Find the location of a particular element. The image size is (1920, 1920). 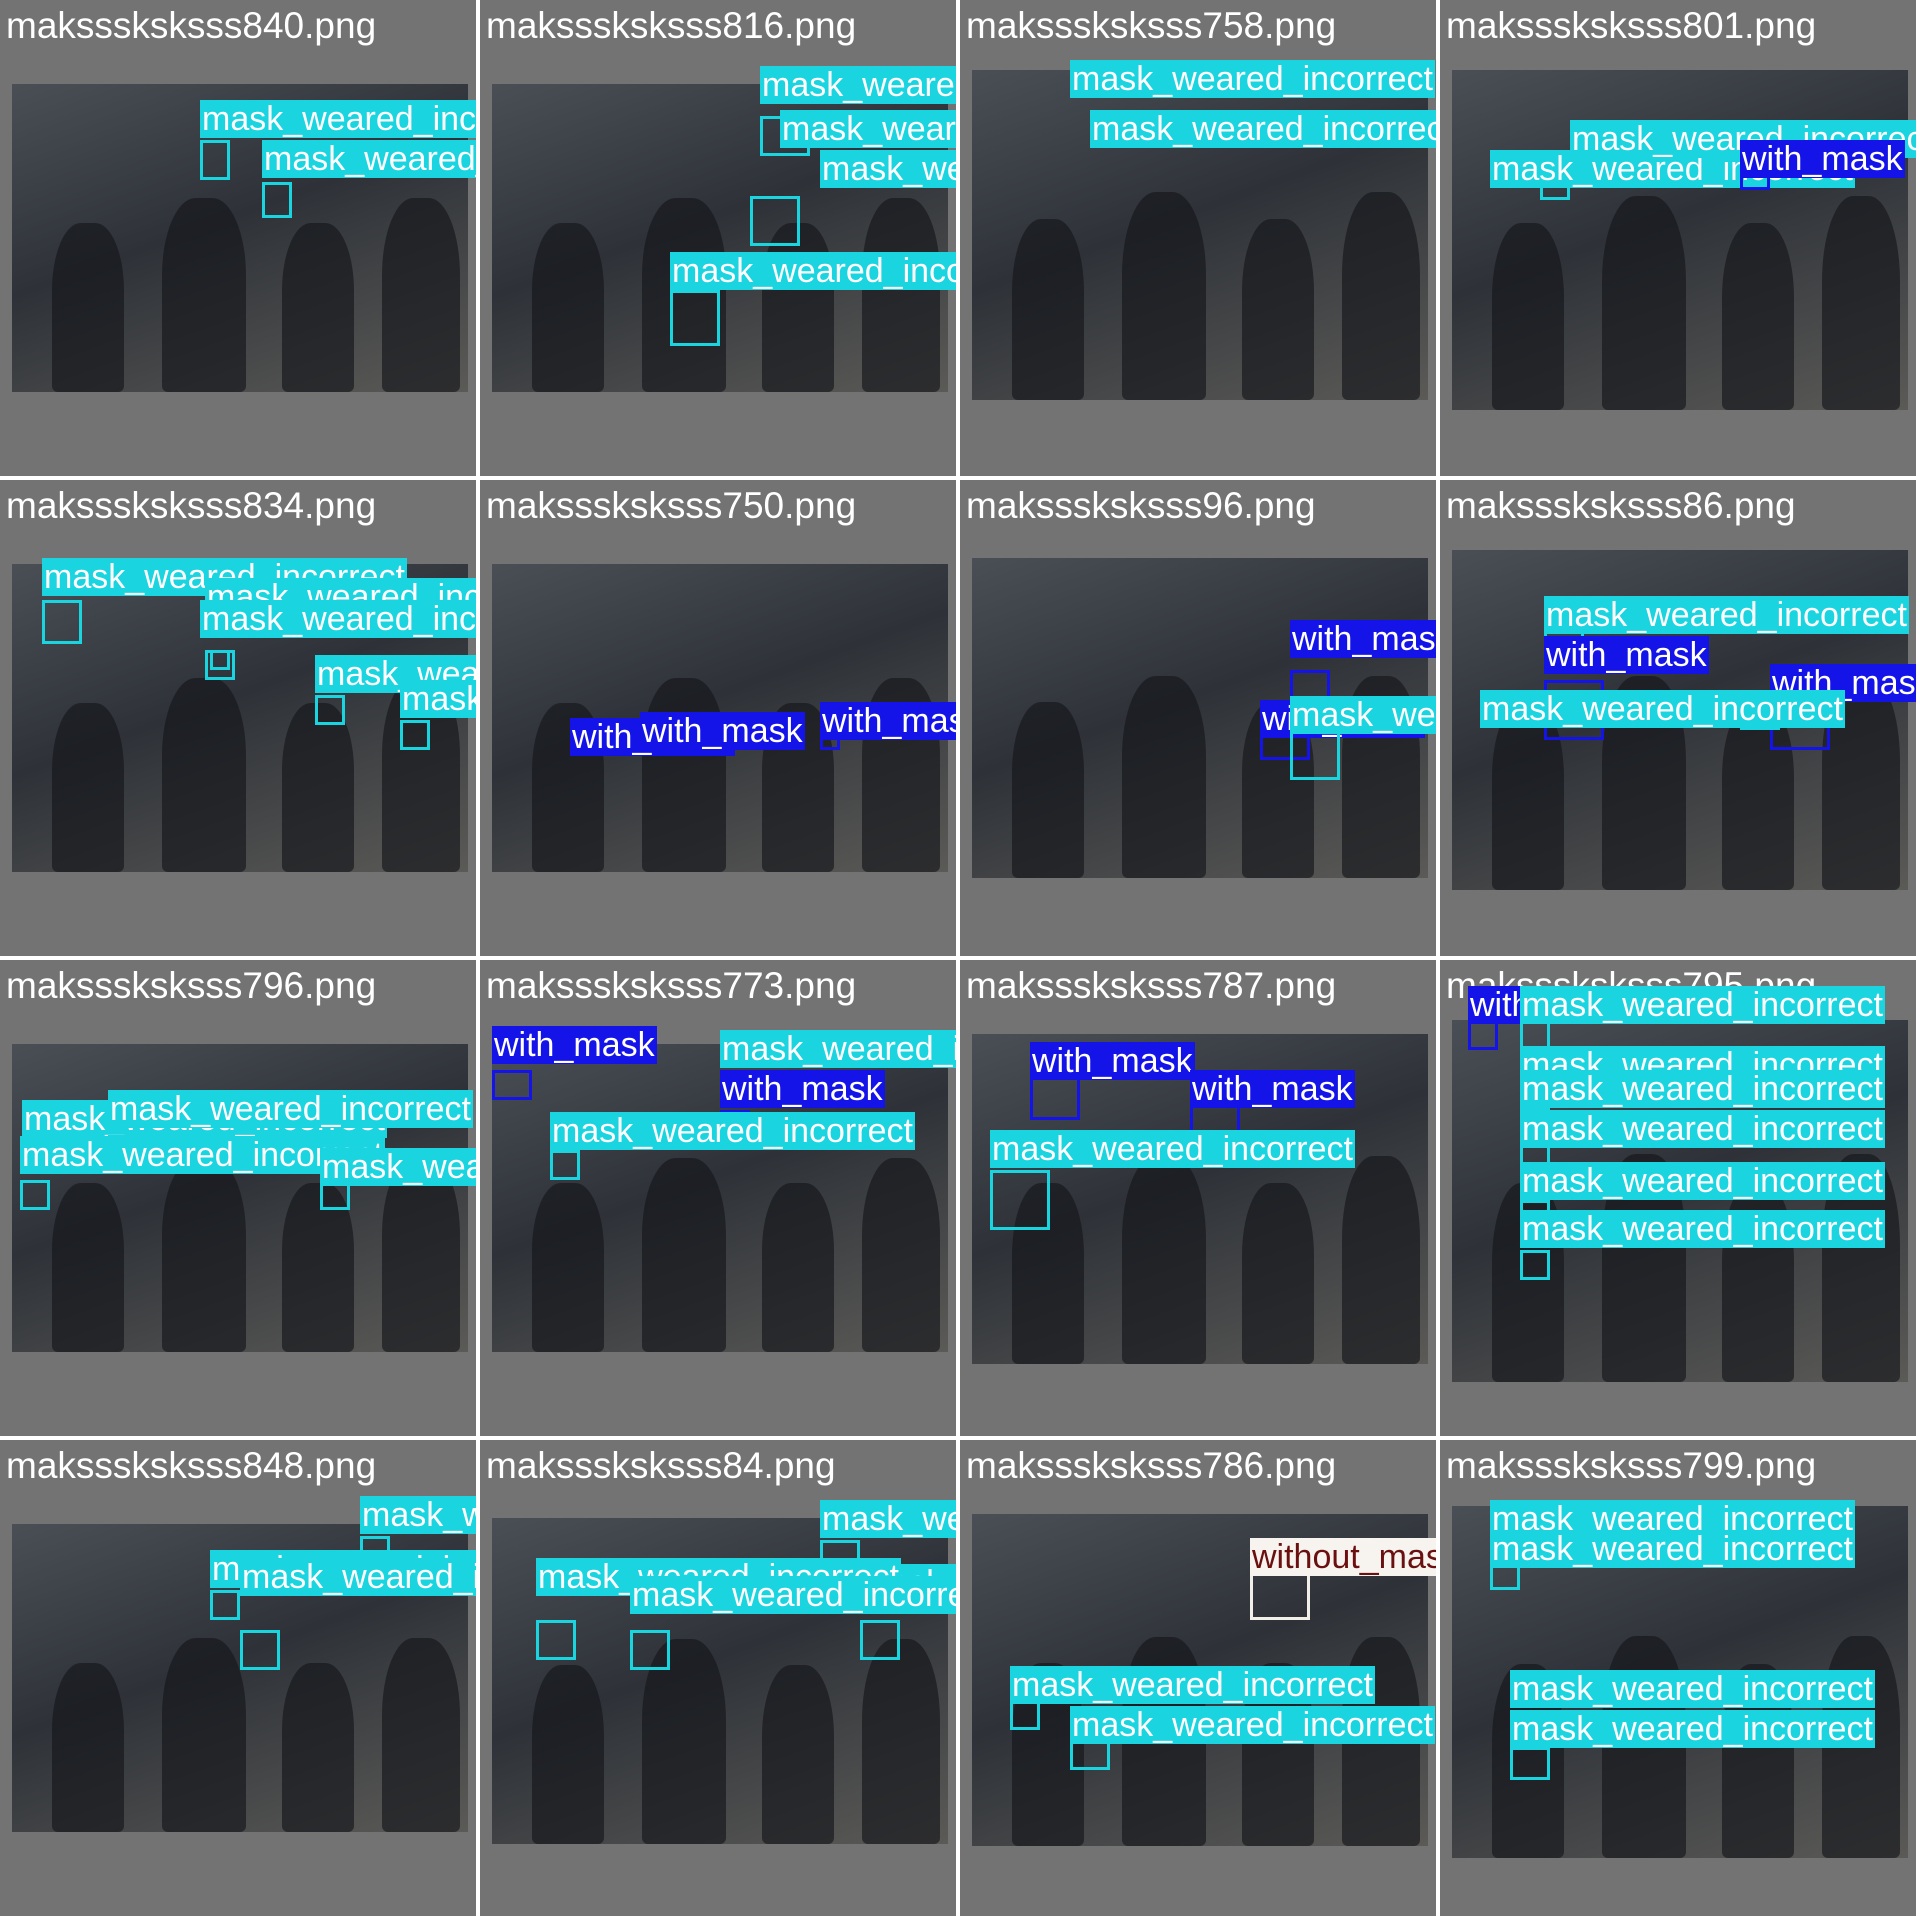

tile-filename: maksssksksss750.png is located at coordinates (671, 505).